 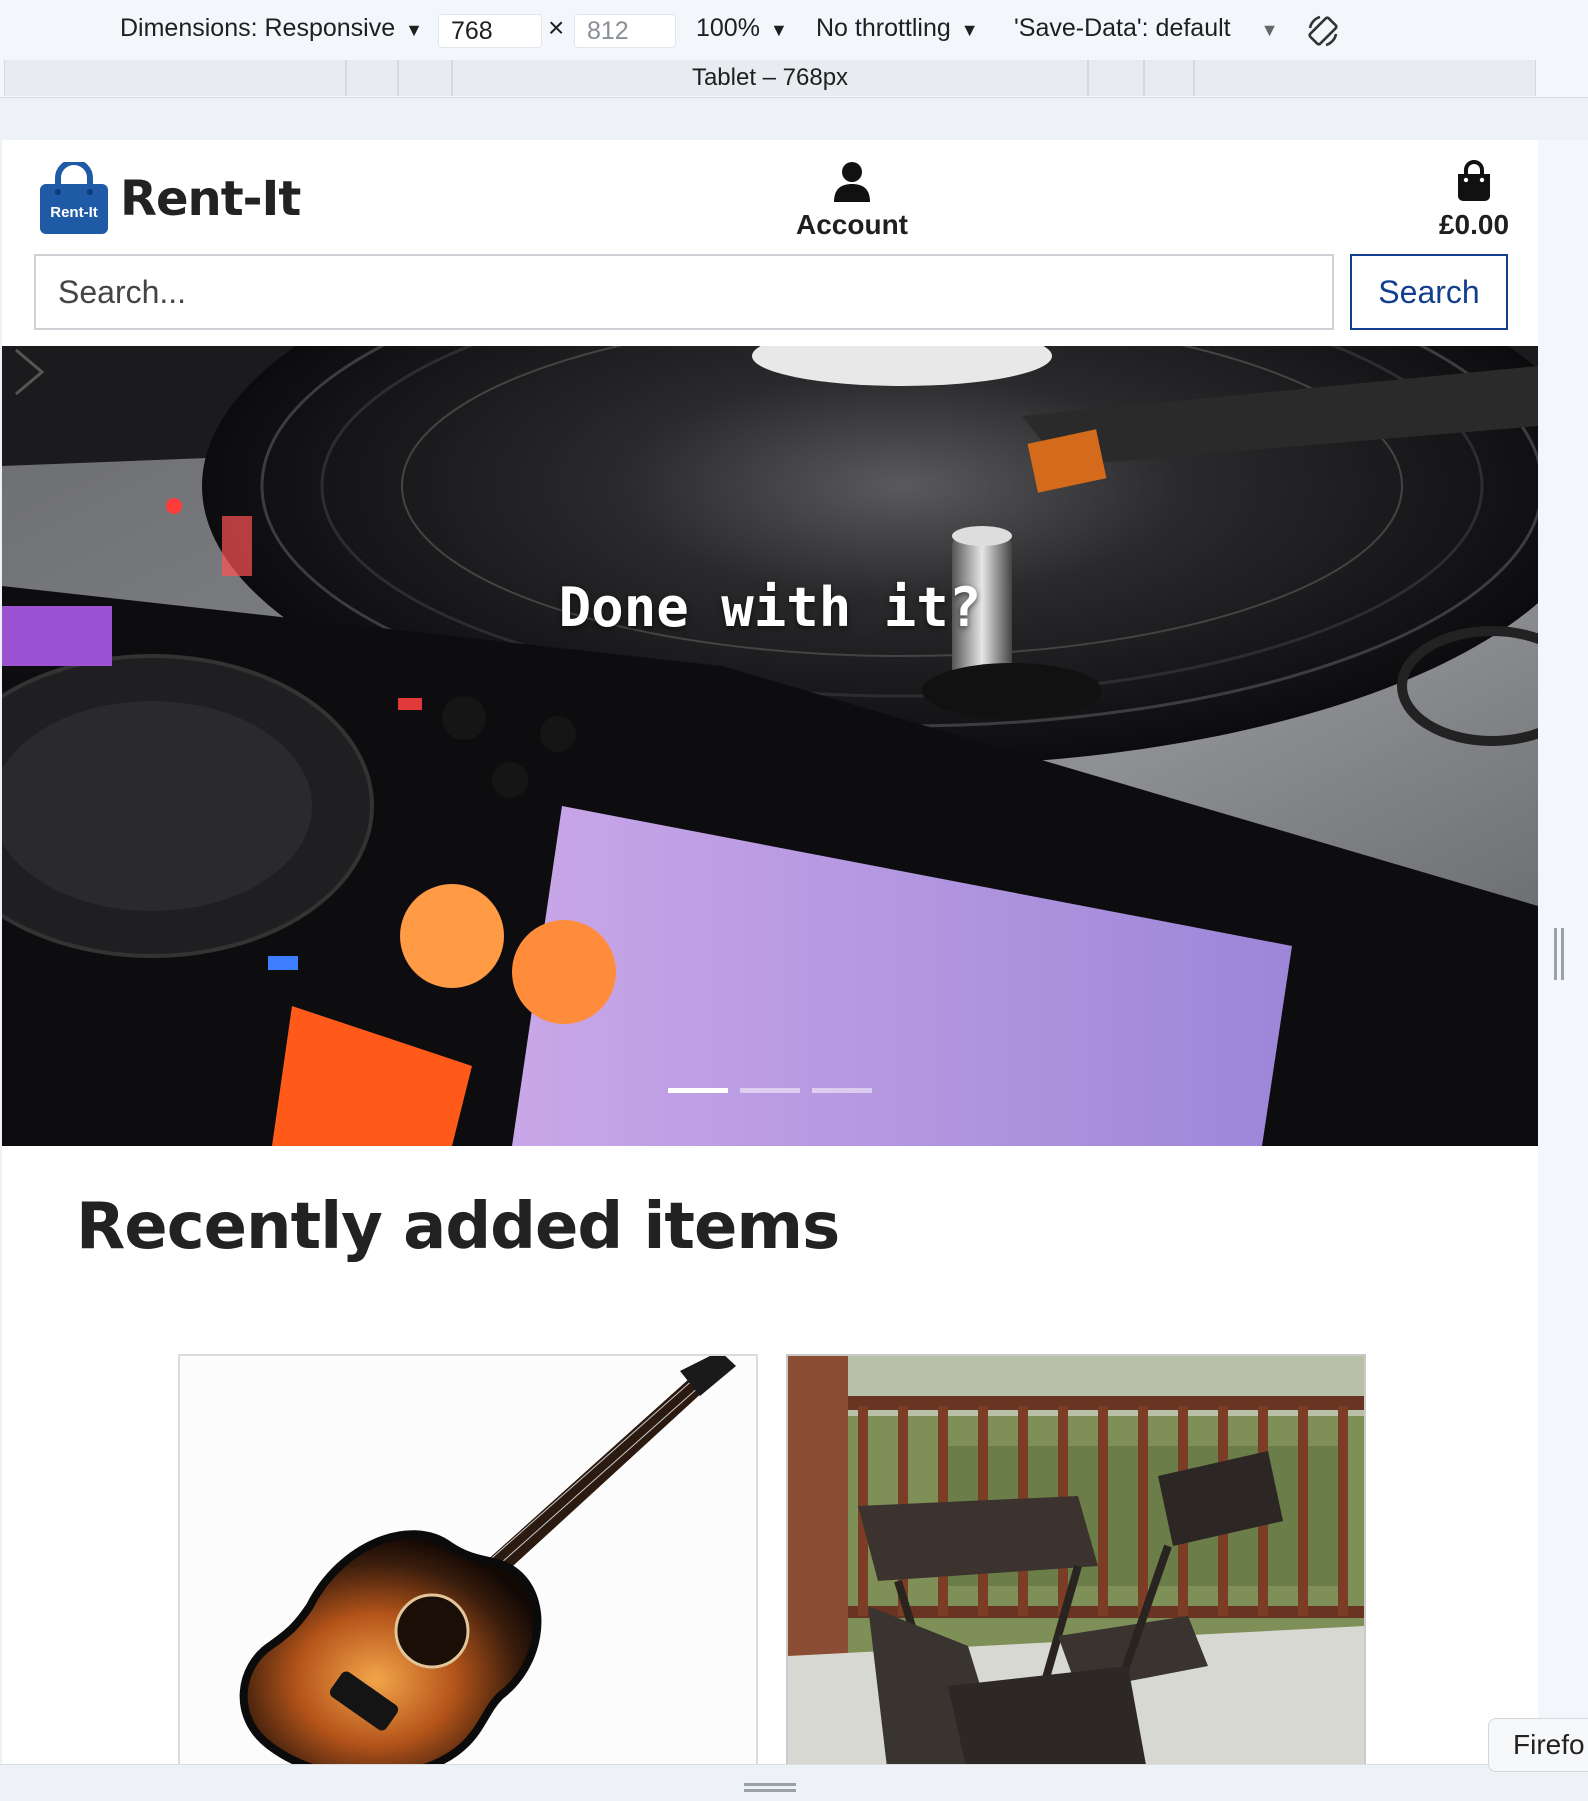 I want to click on times-sign: ×, so click(x=556, y=27).